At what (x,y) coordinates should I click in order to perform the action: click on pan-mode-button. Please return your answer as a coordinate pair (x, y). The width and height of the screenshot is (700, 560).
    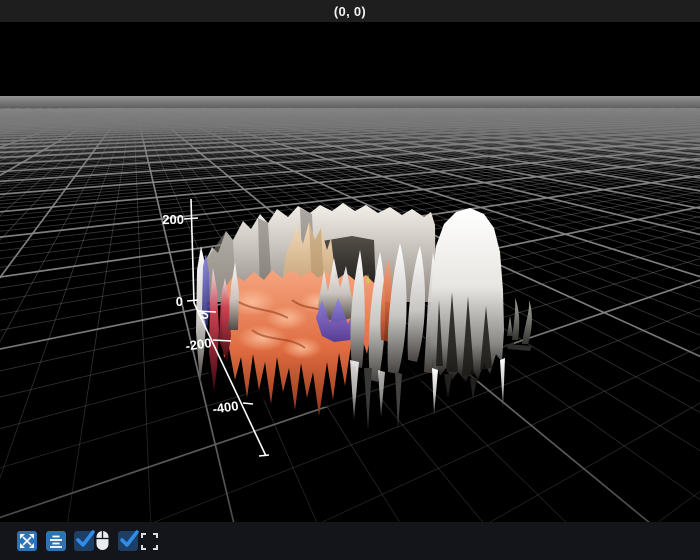
    Looking at the image, I should click on (27, 541).